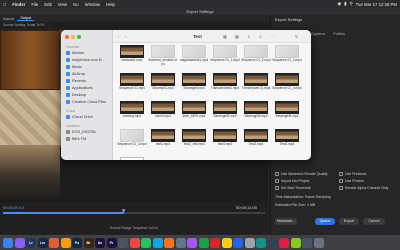 Image resolution: width=400 pixels, height=250 pixels. Describe the element at coordinates (273, 36) in the screenshot. I see `action-icon: ⋯` at that location.